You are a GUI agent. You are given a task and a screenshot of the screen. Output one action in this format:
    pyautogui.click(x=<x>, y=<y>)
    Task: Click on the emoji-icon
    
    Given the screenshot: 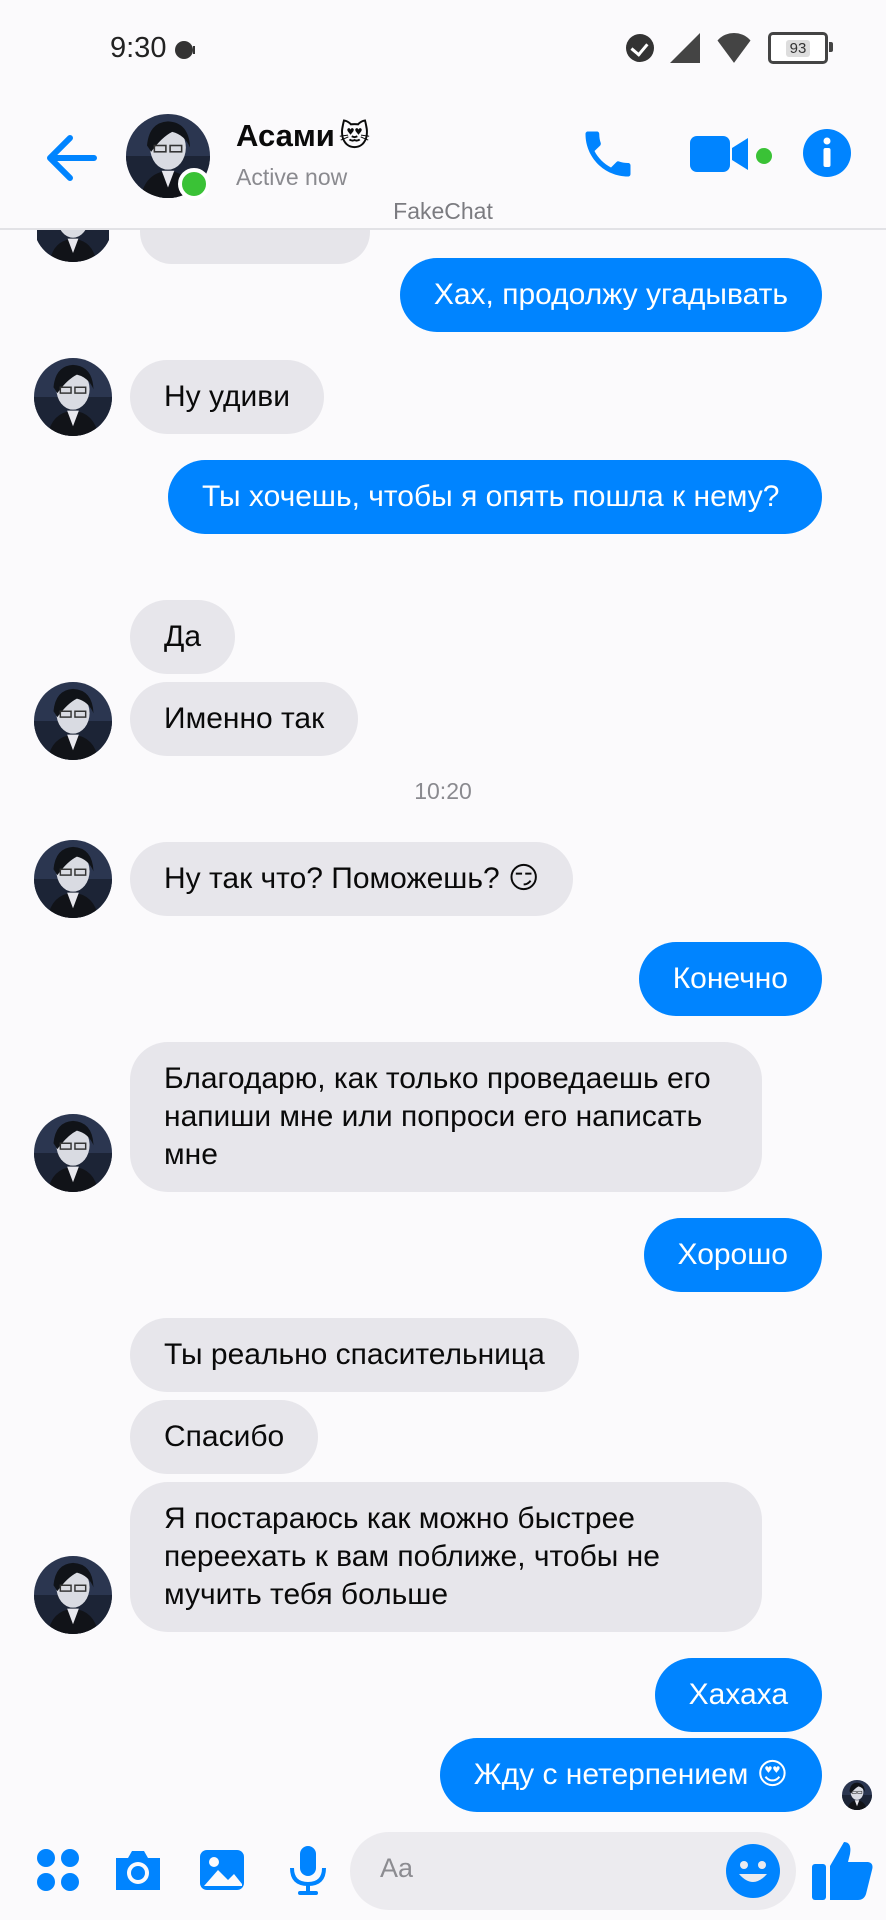 What is the action you would take?
    pyautogui.click(x=753, y=1871)
    